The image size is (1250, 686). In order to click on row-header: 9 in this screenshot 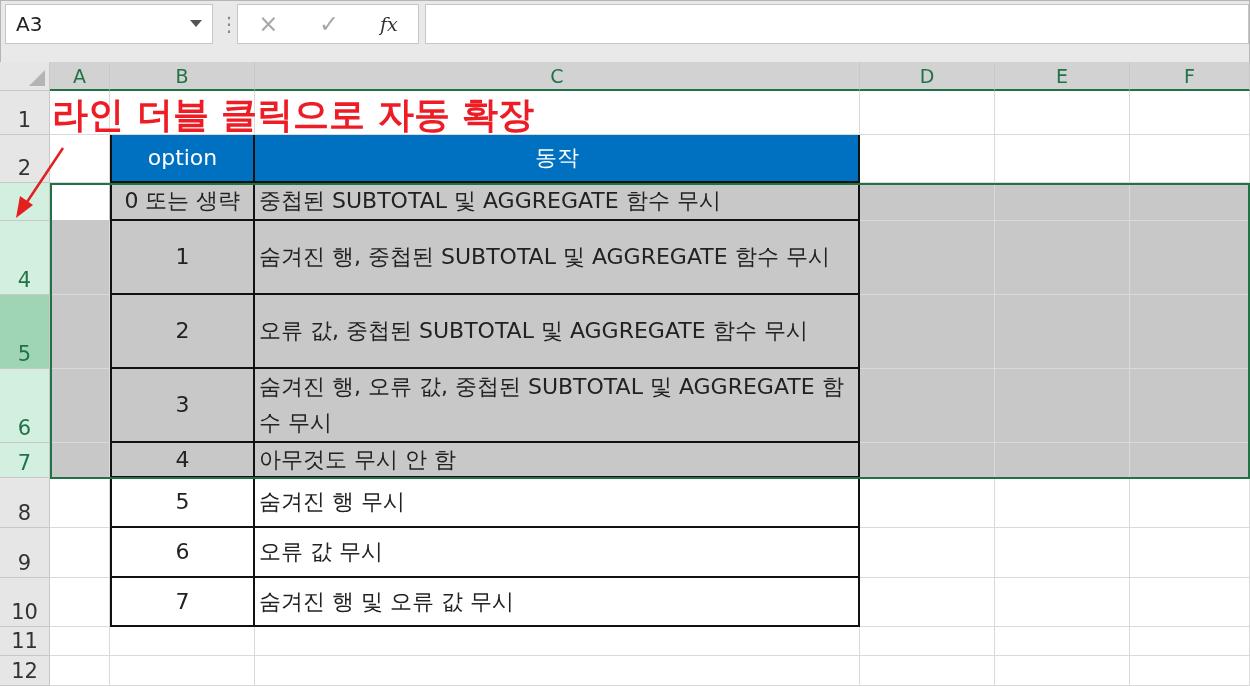, I will do `click(25, 553)`.